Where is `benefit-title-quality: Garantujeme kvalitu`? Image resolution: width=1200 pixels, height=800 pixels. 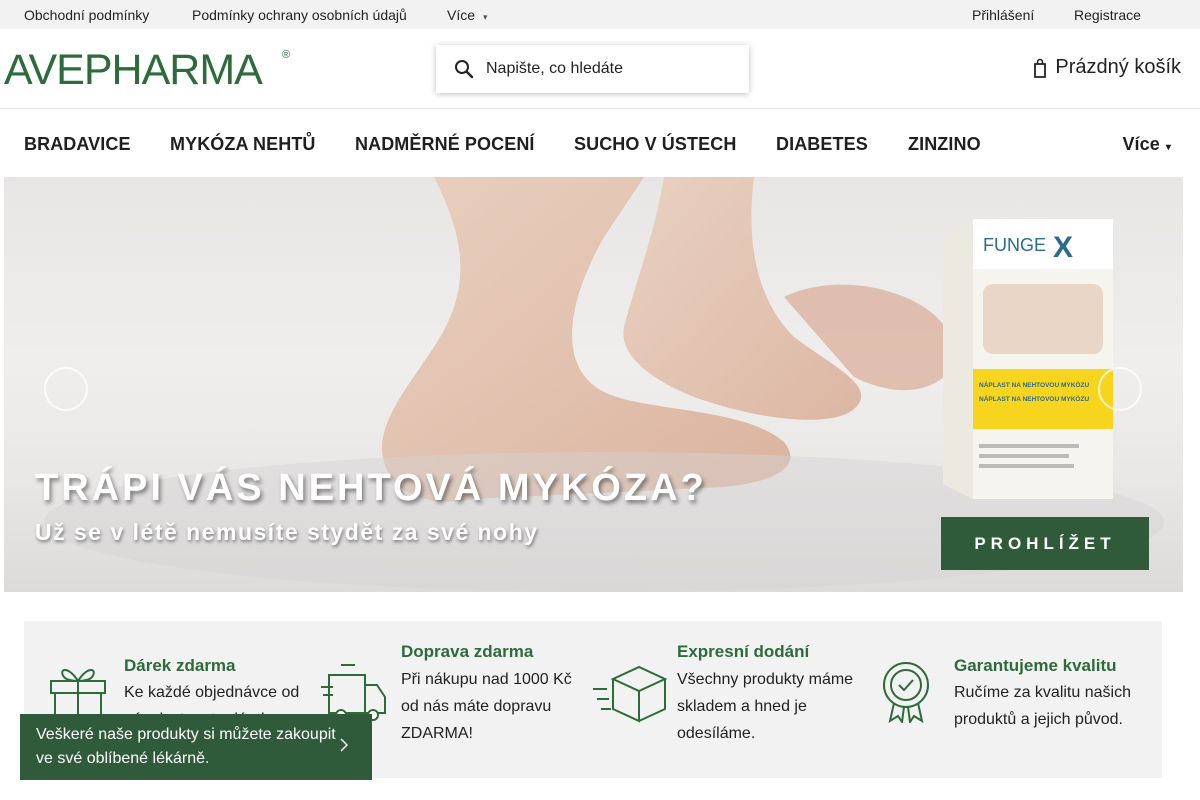 benefit-title-quality: Garantujeme kvalitu is located at coordinates (1035, 665).